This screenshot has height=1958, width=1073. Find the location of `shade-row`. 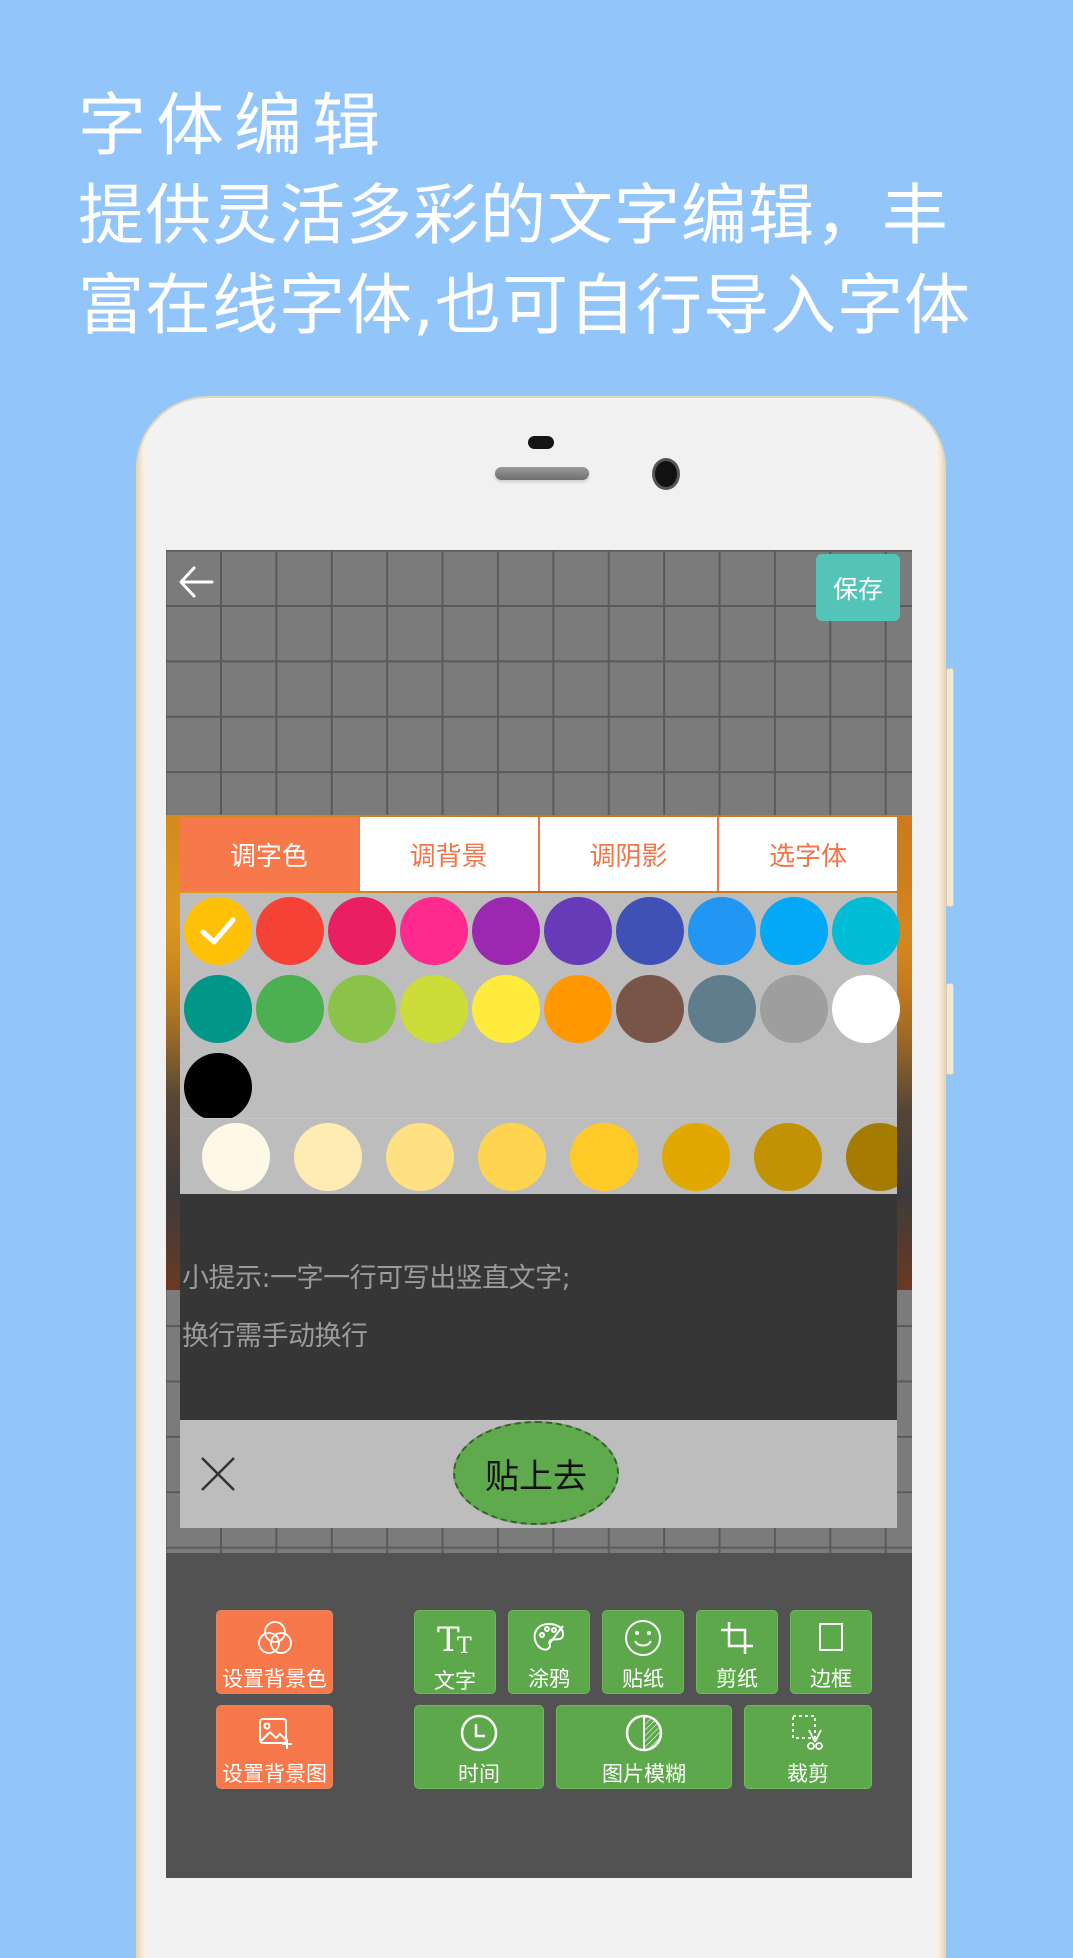

shade-row is located at coordinates (538, 1156).